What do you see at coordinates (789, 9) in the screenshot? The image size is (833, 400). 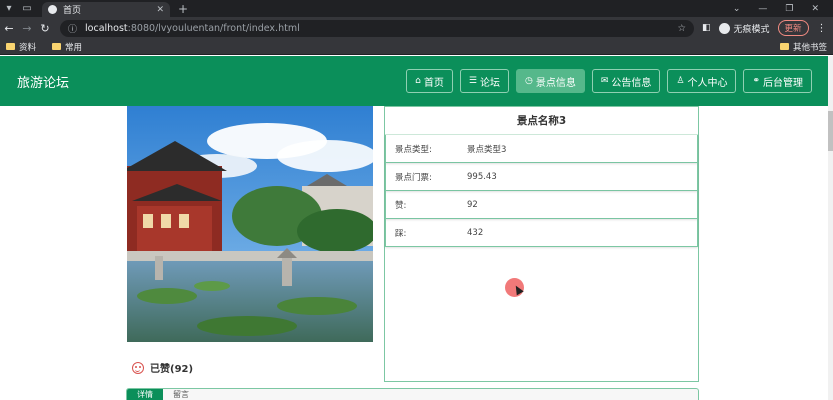 I see `restore-icon: ❐` at bounding box center [789, 9].